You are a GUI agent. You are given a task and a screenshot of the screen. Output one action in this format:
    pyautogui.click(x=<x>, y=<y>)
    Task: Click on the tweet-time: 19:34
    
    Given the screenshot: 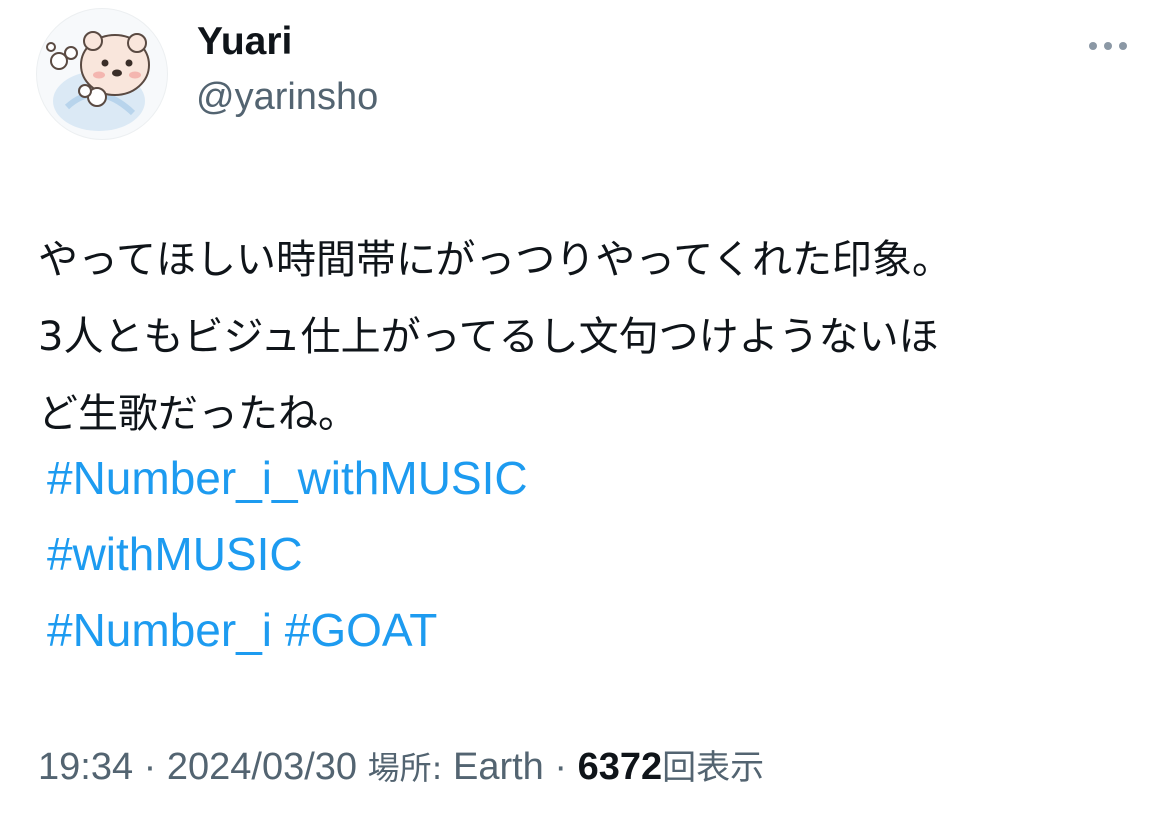 What is the action you would take?
    pyautogui.click(x=85, y=767)
    